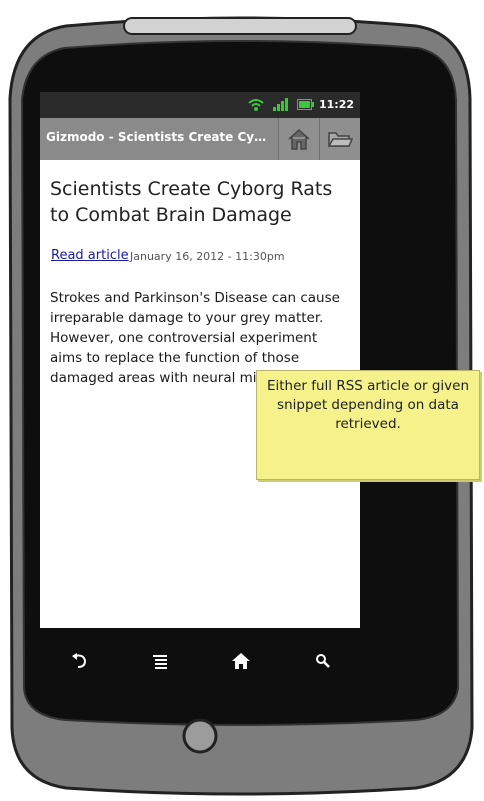 This screenshot has height=801, width=484. What do you see at coordinates (200, 105) in the screenshot?
I see `status-bar: 11:22` at bounding box center [200, 105].